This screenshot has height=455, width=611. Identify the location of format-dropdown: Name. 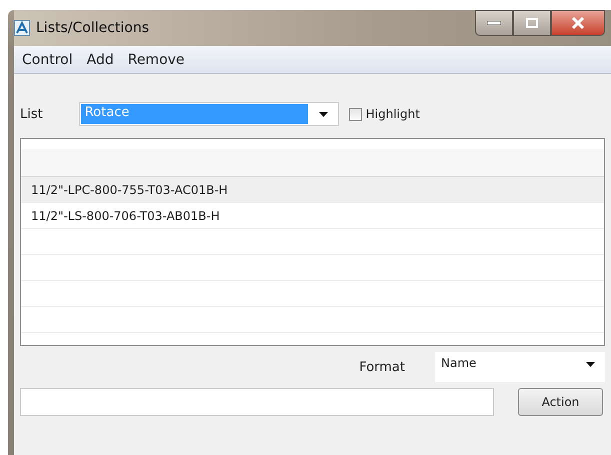
(520, 367).